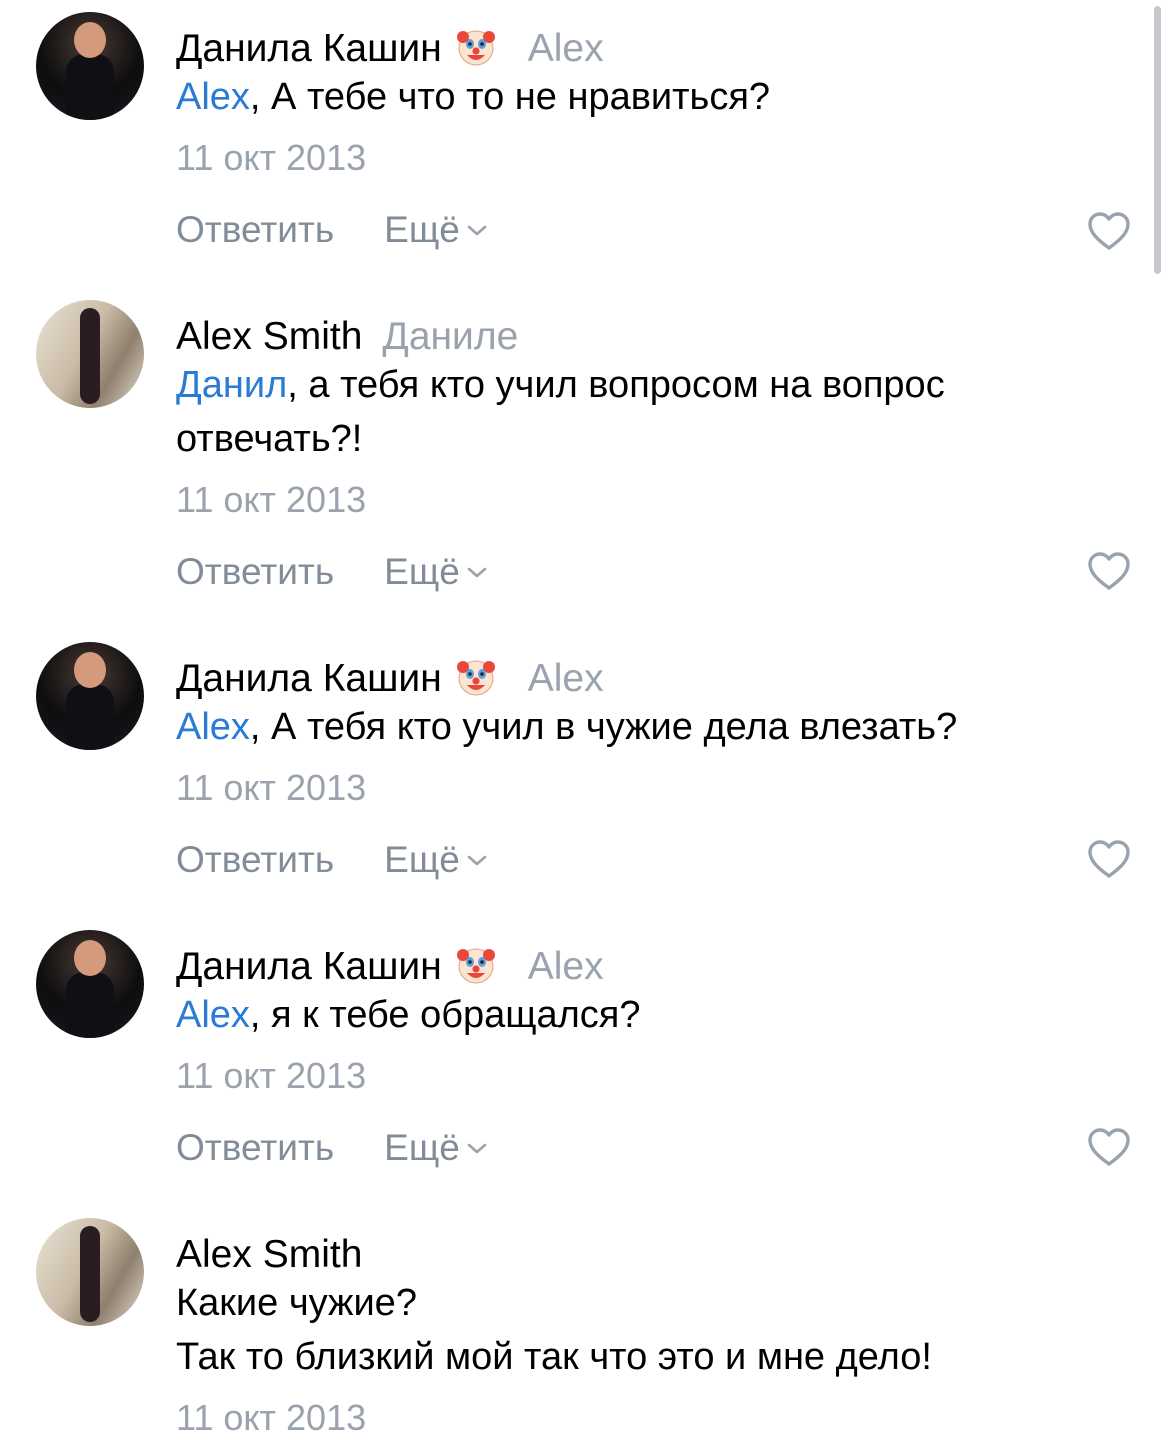 Image resolution: width=1170 pixels, height=1441 pixels. What do you see at coordinates (616, 385) in the screenshot?
I see `comment-text-line: , а тебя кто учил вопросом на вопрос` at bounding box center [616, 385].